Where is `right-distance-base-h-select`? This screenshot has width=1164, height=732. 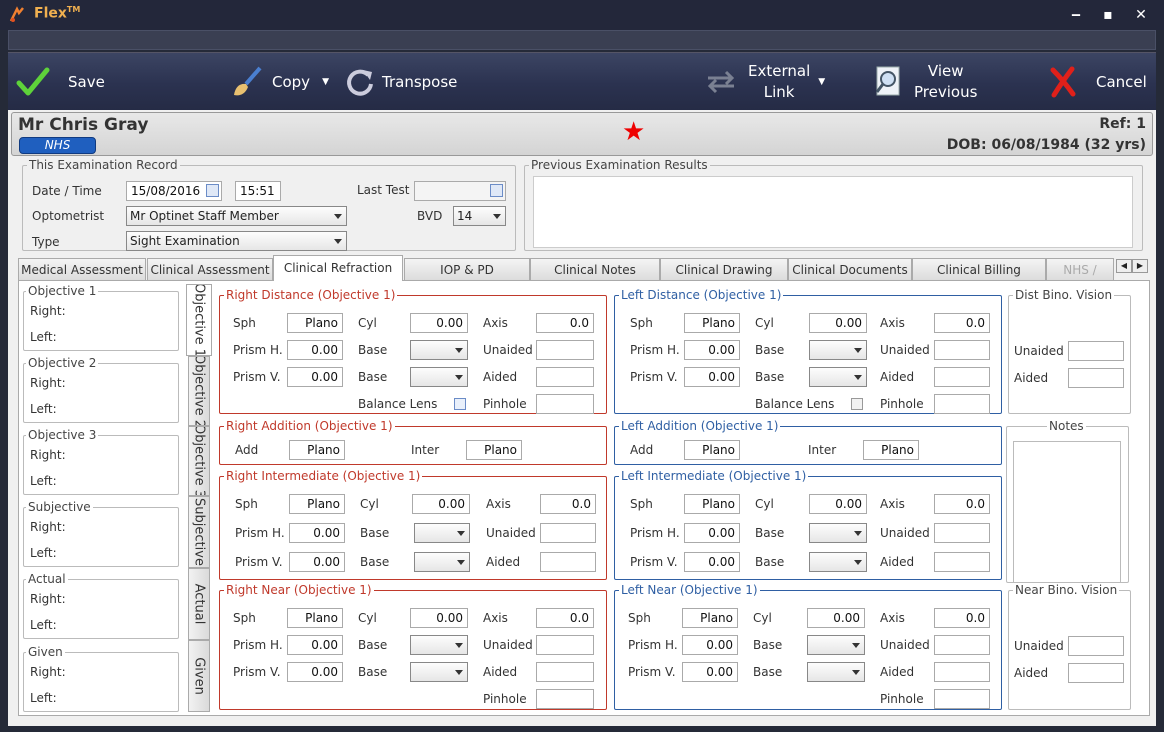
right-distance-base-h-select is located at coordinates (439, 350).